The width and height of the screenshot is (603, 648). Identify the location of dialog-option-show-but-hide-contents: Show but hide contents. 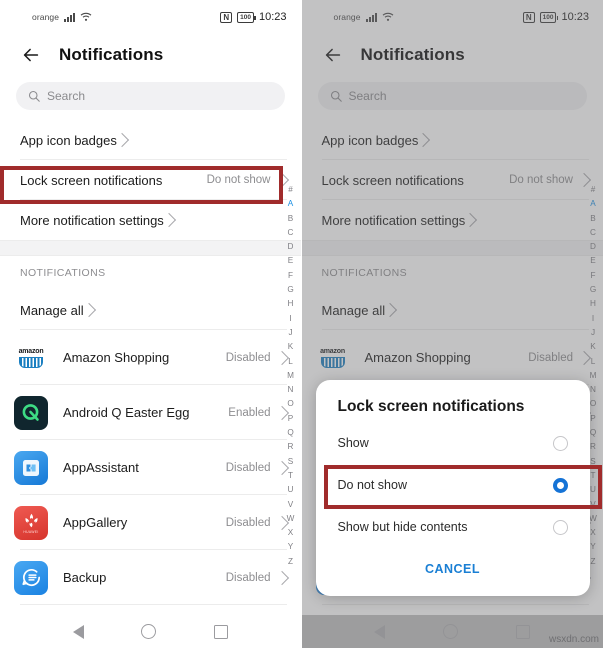
(453, 527).